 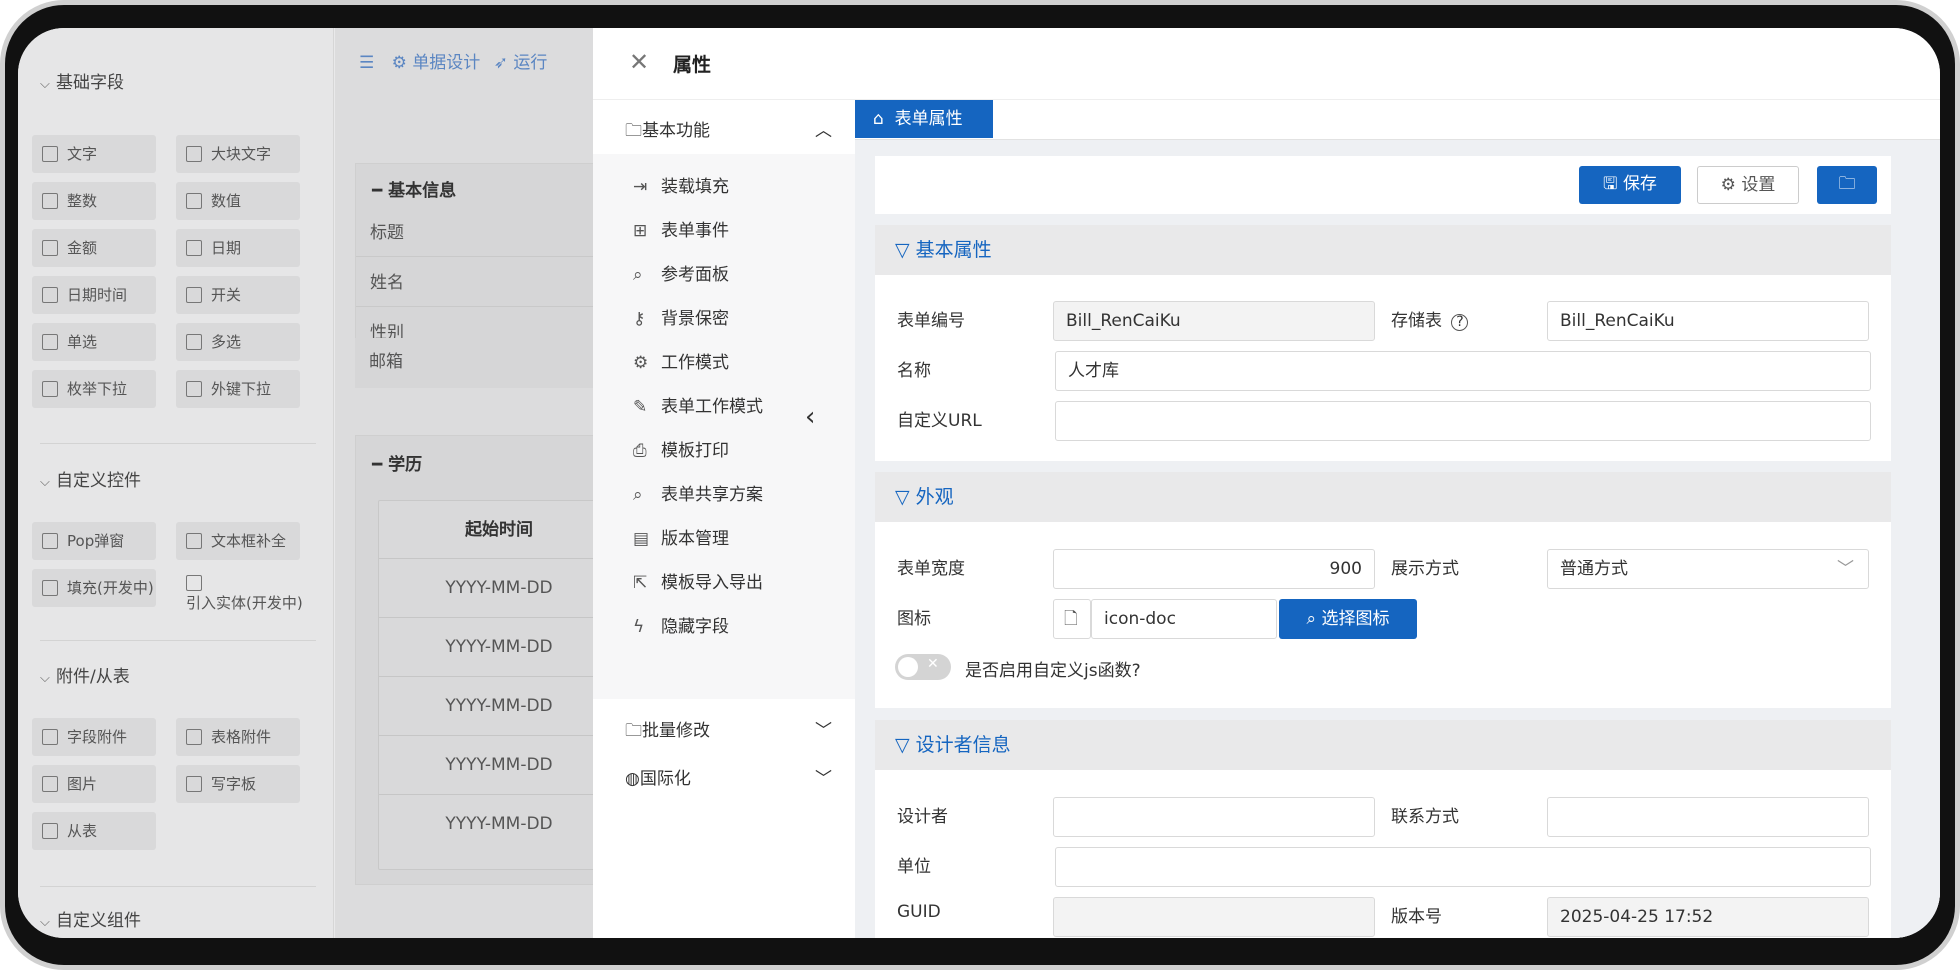 What do you see at coordinates (238, 154) in the screenshot?
I see `field-bigtext: 大块文字` at bounding box center [238, 154].